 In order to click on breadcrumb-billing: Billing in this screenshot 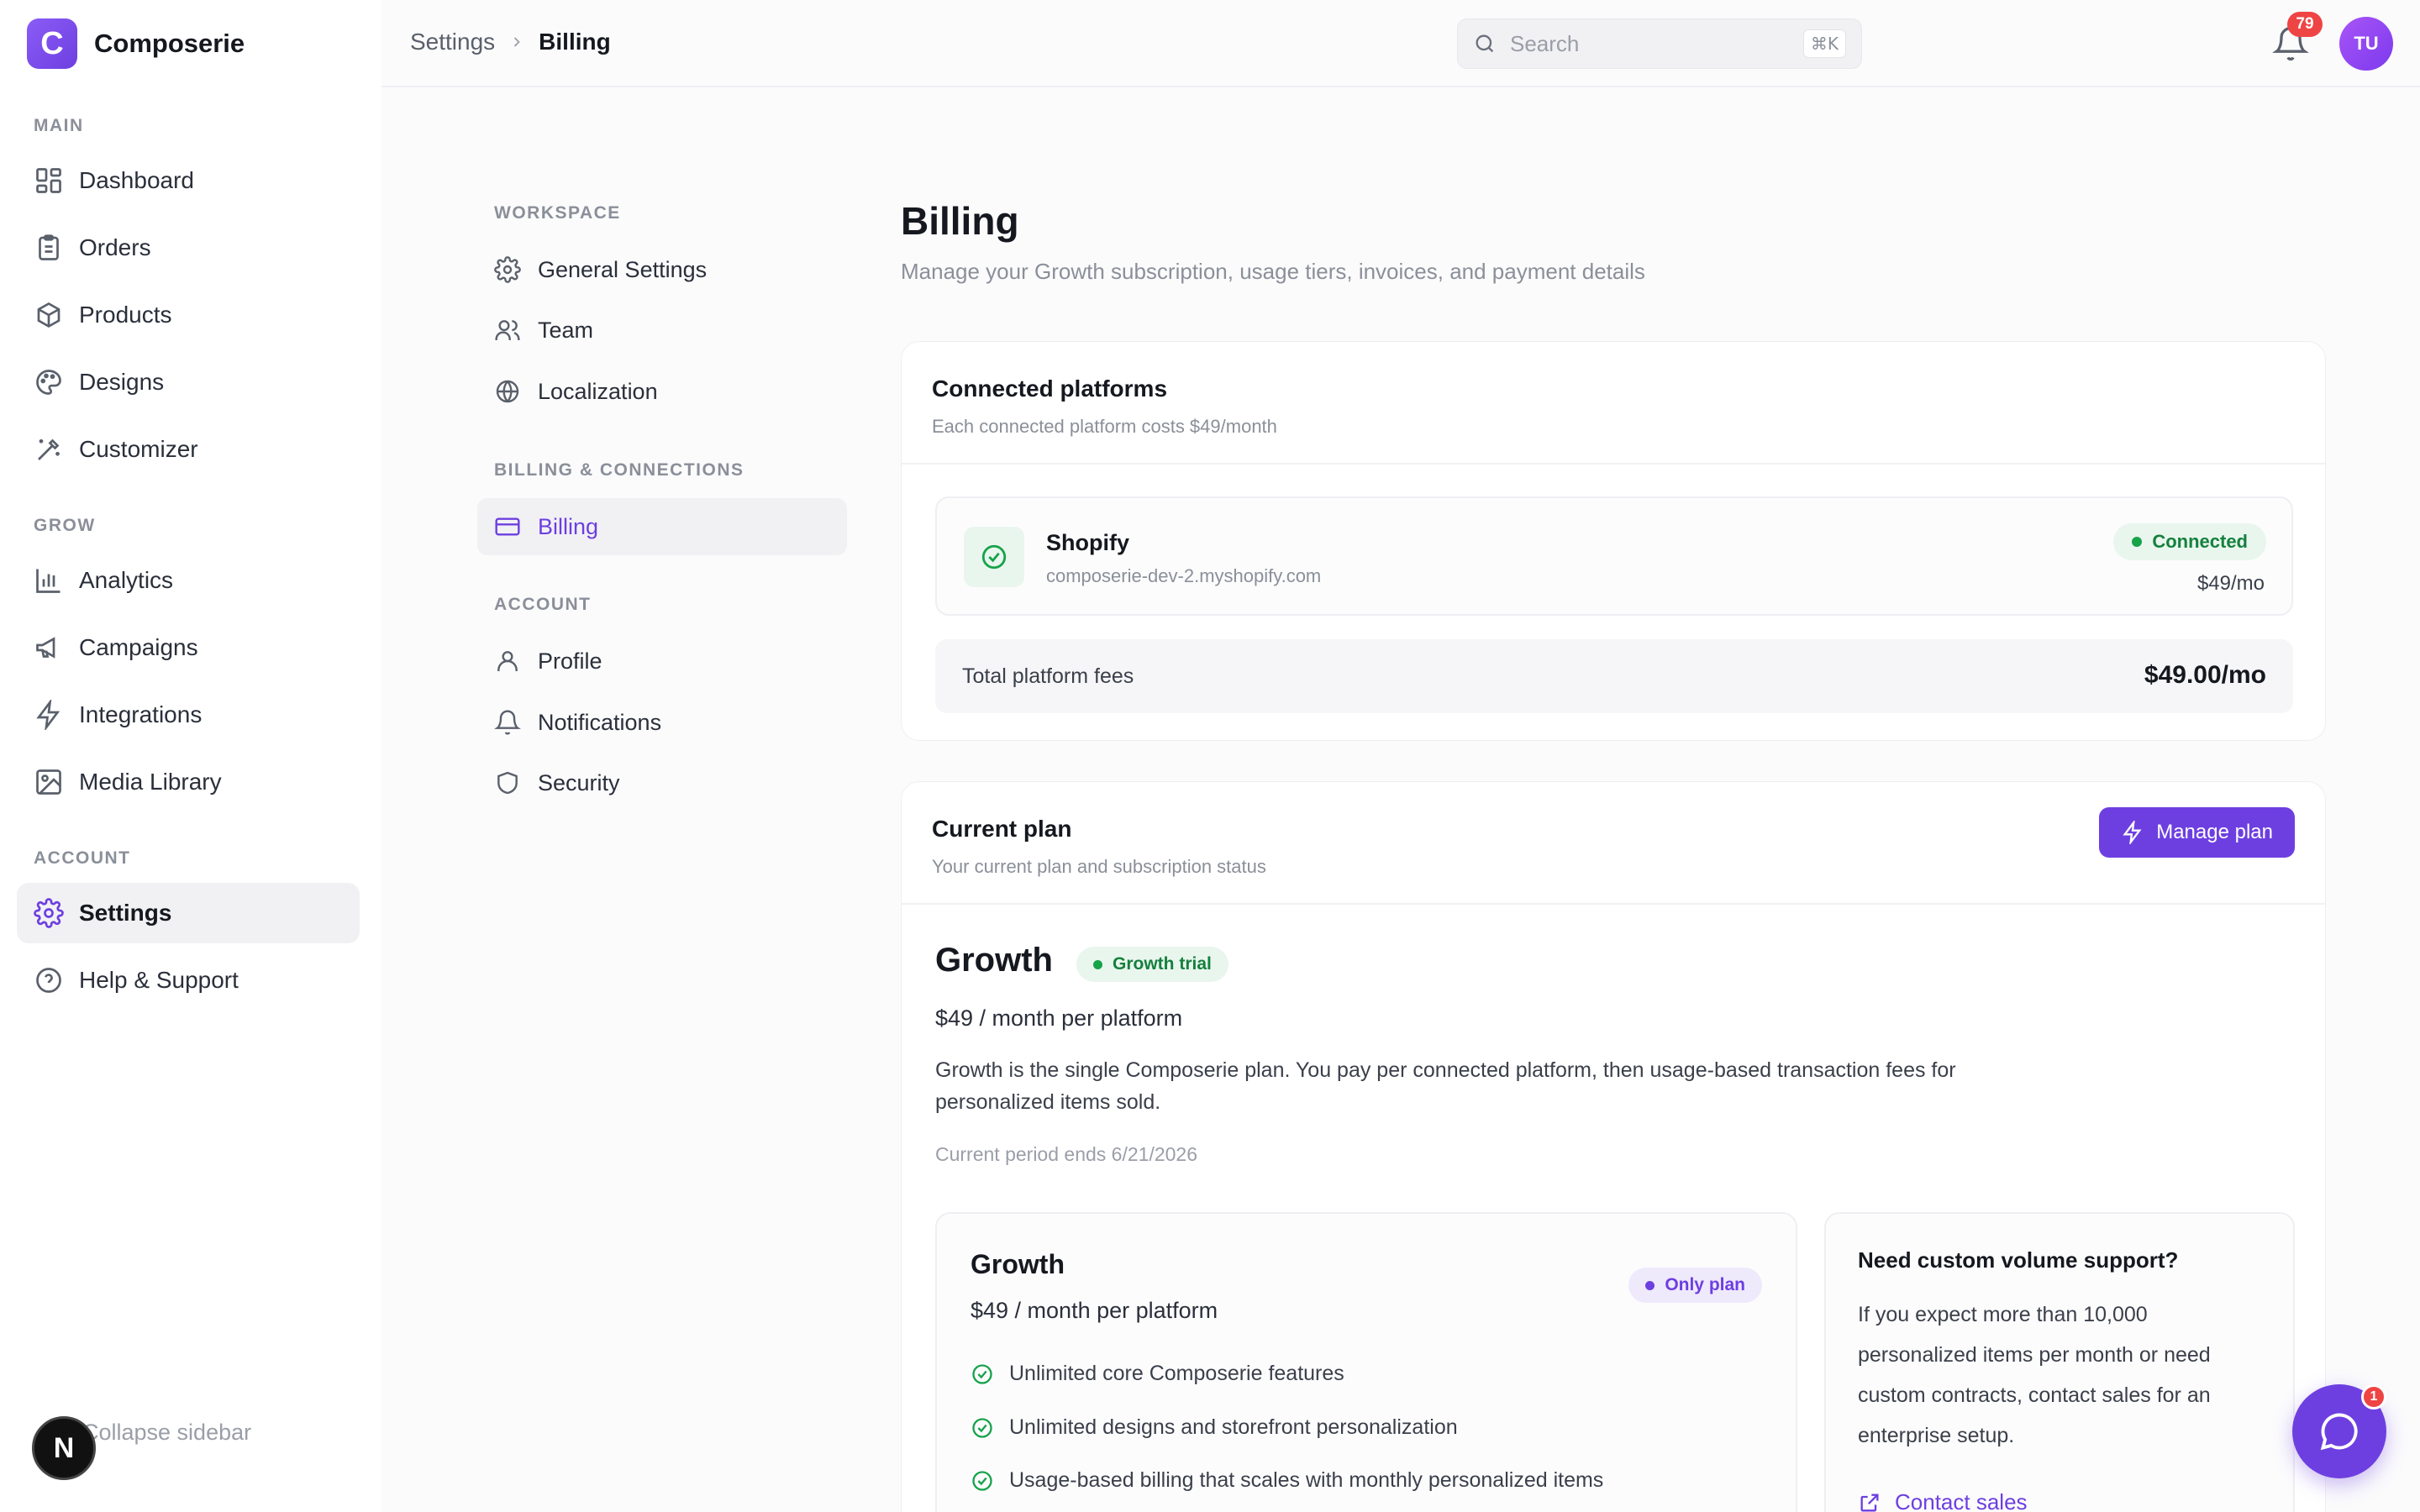, I will do `click(575, 42)`.